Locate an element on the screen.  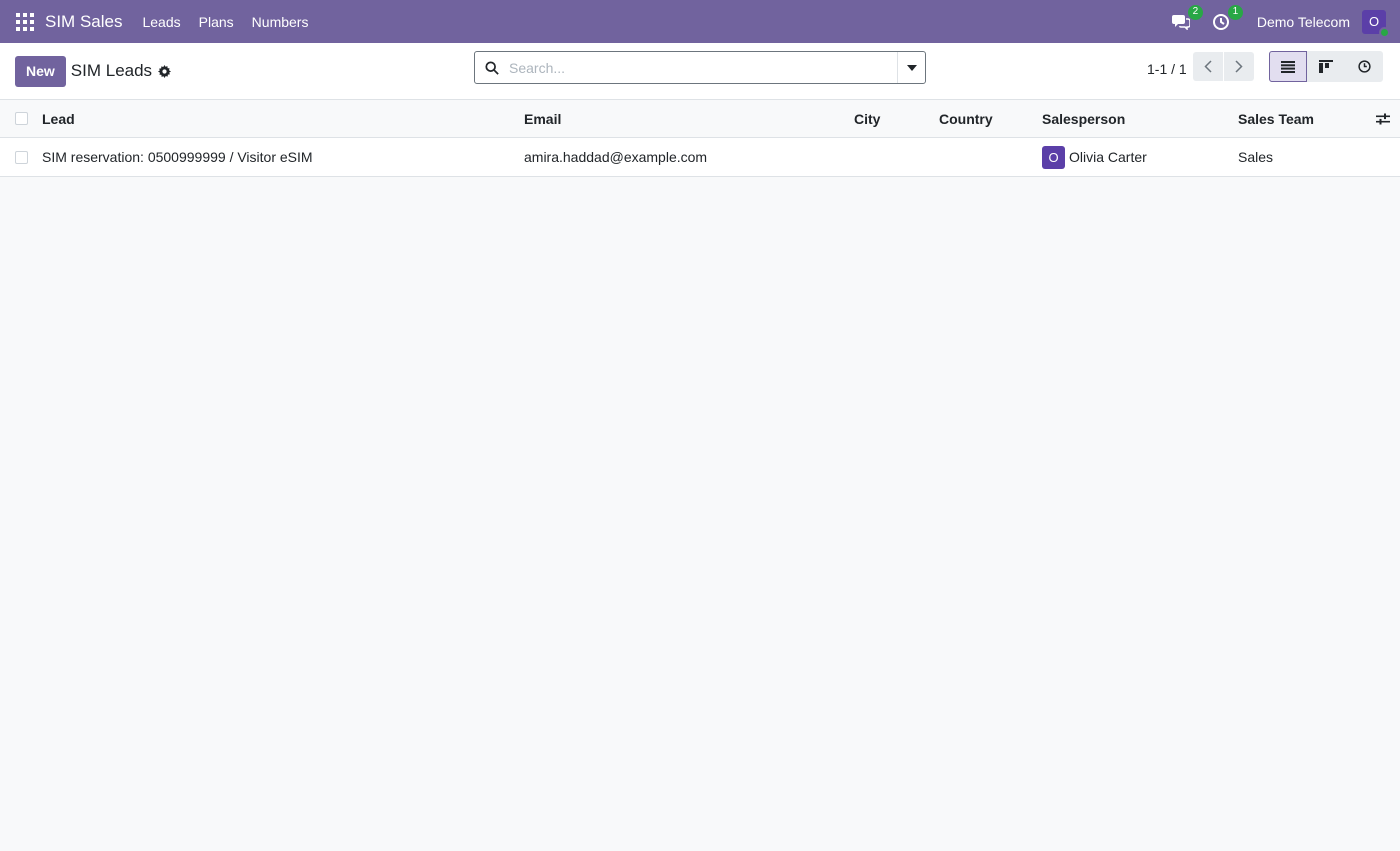
list-icon is located at coordinates (1288, 66).